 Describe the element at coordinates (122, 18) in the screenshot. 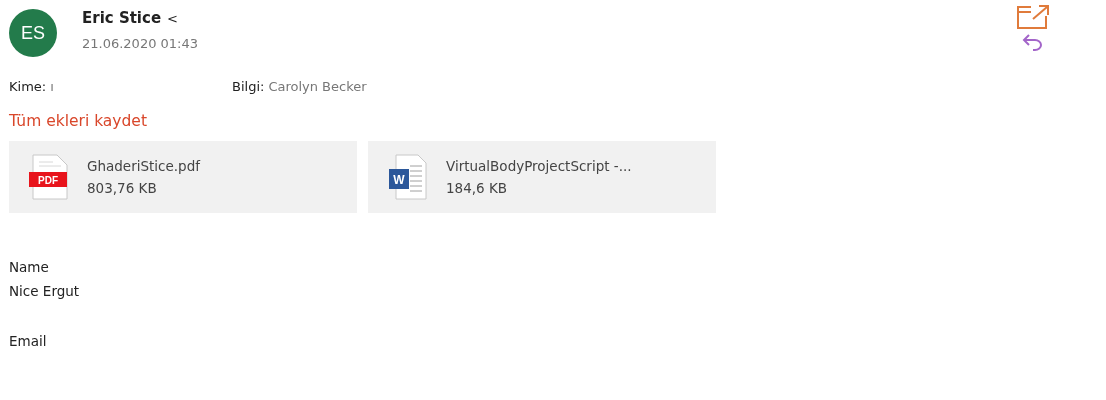

I see `sender-name: Eric Stice` at that location.